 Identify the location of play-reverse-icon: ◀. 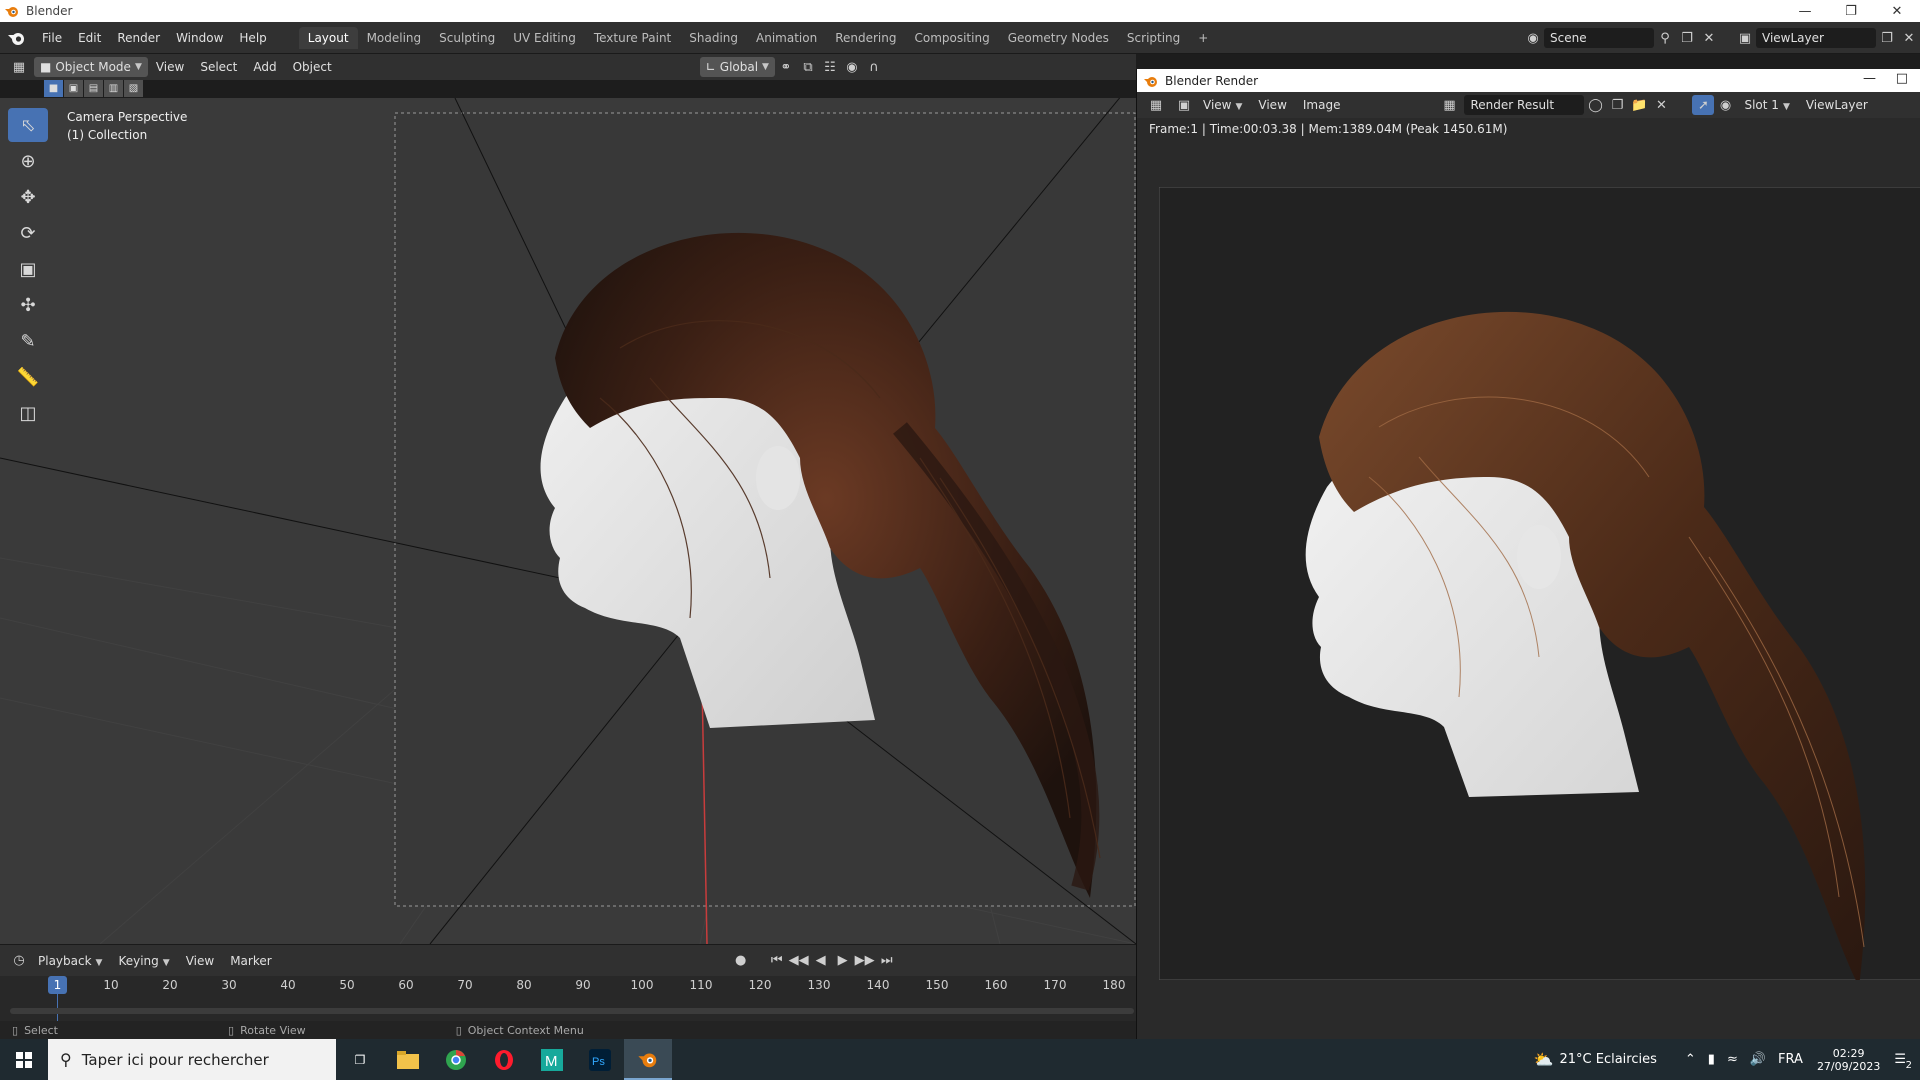
(821, 961).